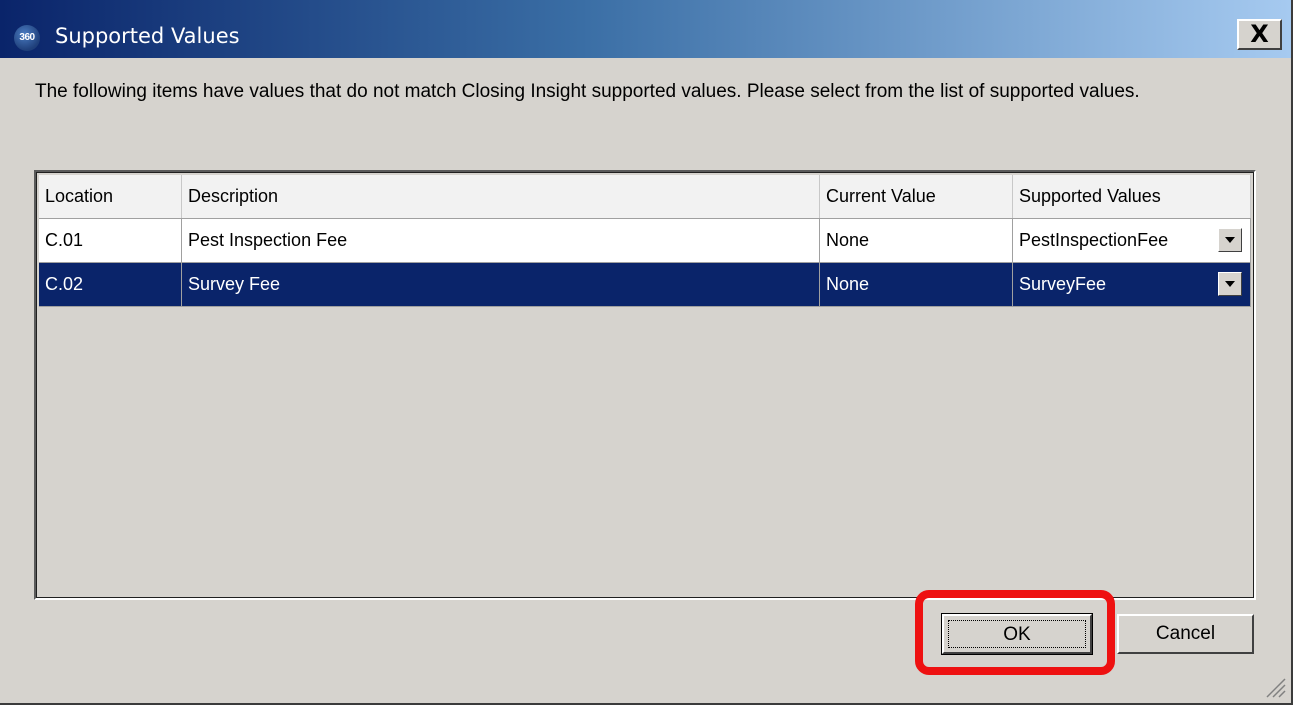 The width and height of the screenshot is (1293, 705). I want to click on close-button: X, so click(1259, 34).